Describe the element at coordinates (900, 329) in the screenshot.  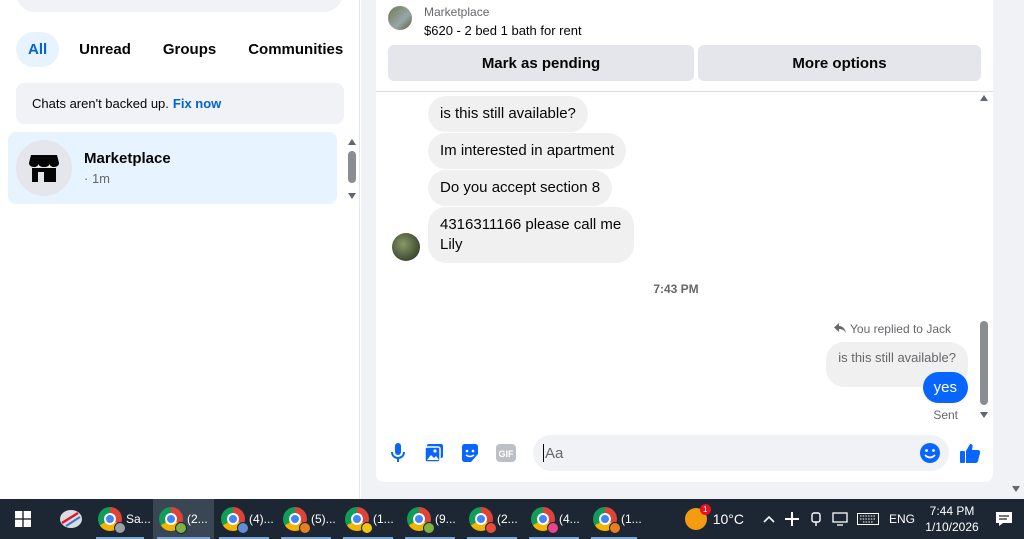
I see `reply-context-text: You replied to Jack` at that location.